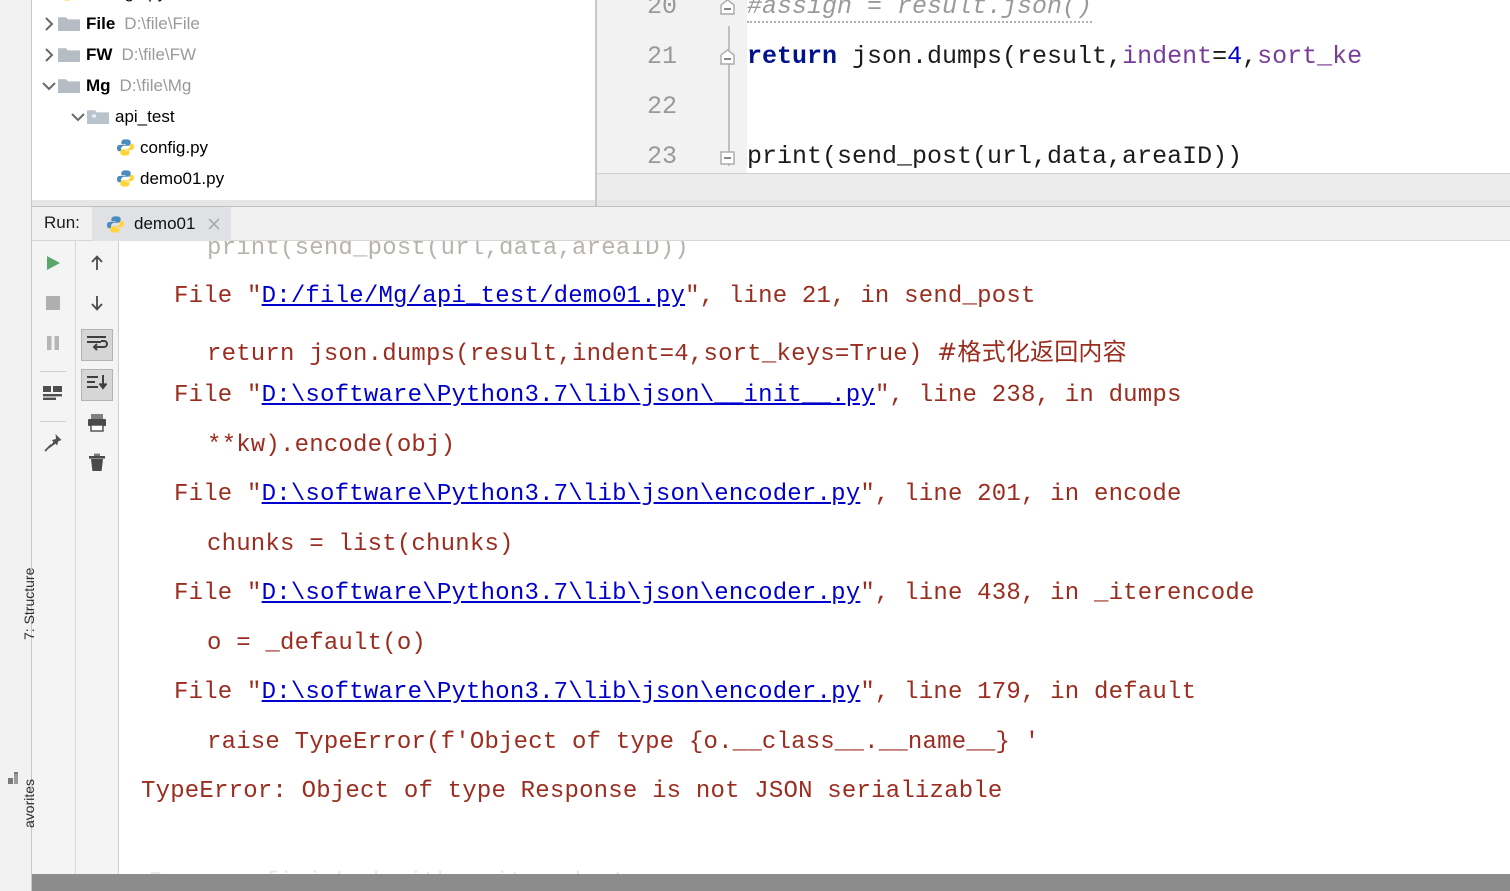 The width and height of the screenshot is (1510, 891). Describe the element at coordinates (771, 882) in the screenshot. I see `window-bottom-bar` at that location.